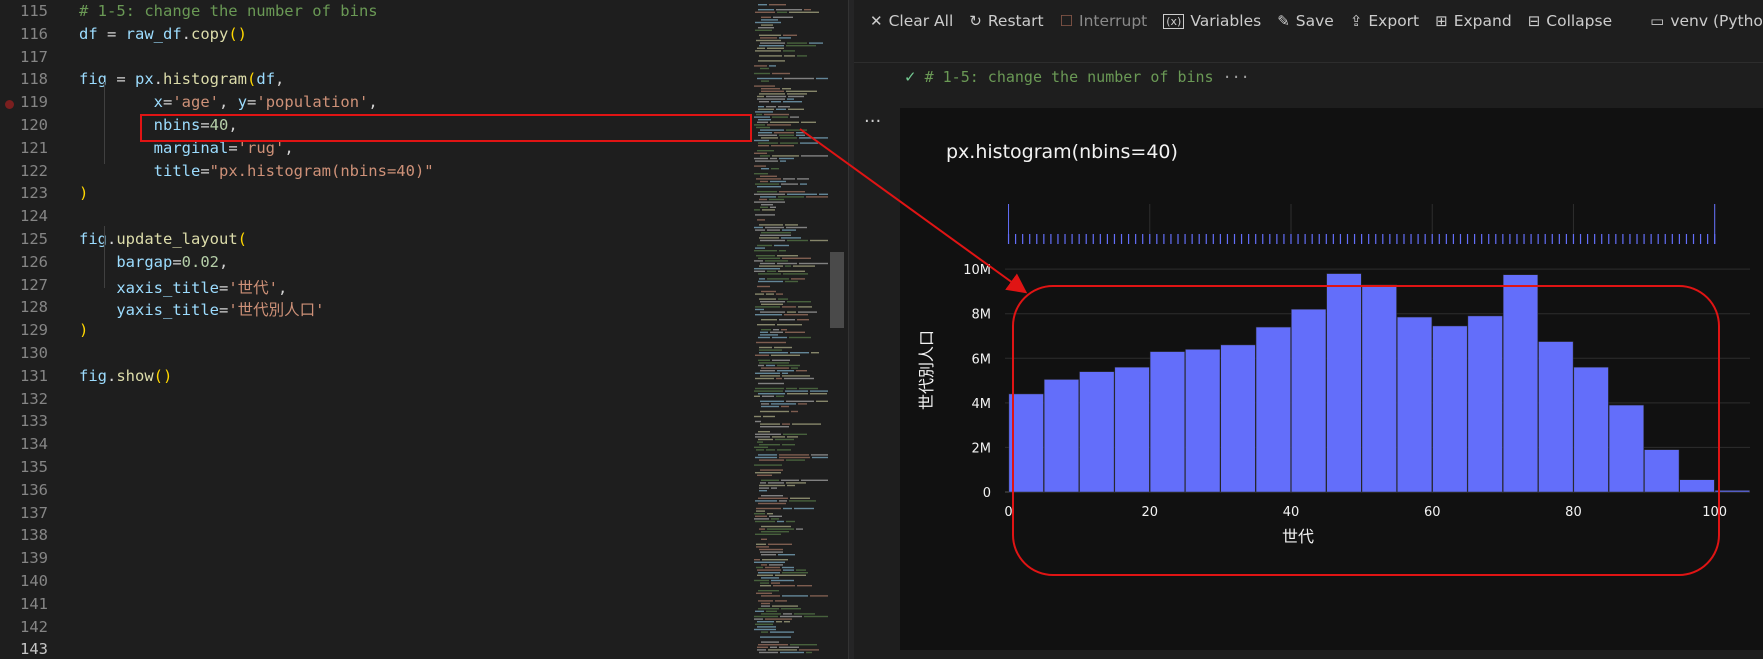 The height and width of the screenshot is (659, 1763). What do you see at coordinates (34, 444) in the screenshot?
I see `line-number: 134` at bounding box center [34, 444].